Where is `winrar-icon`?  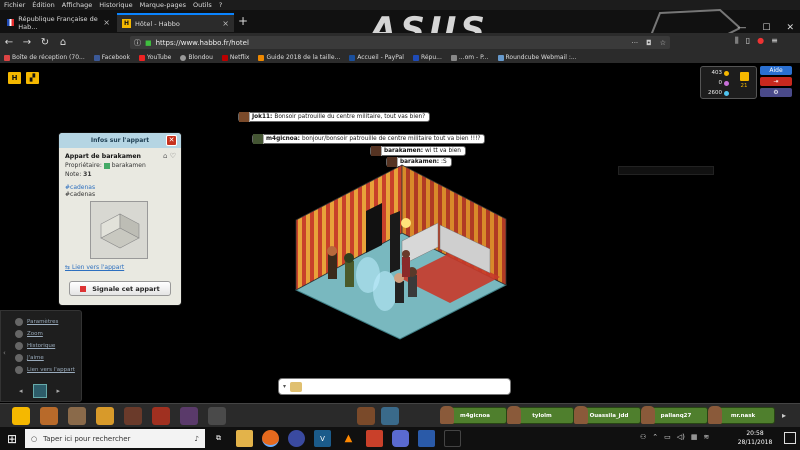
winrar-icon is located at coordinates (374, 438).